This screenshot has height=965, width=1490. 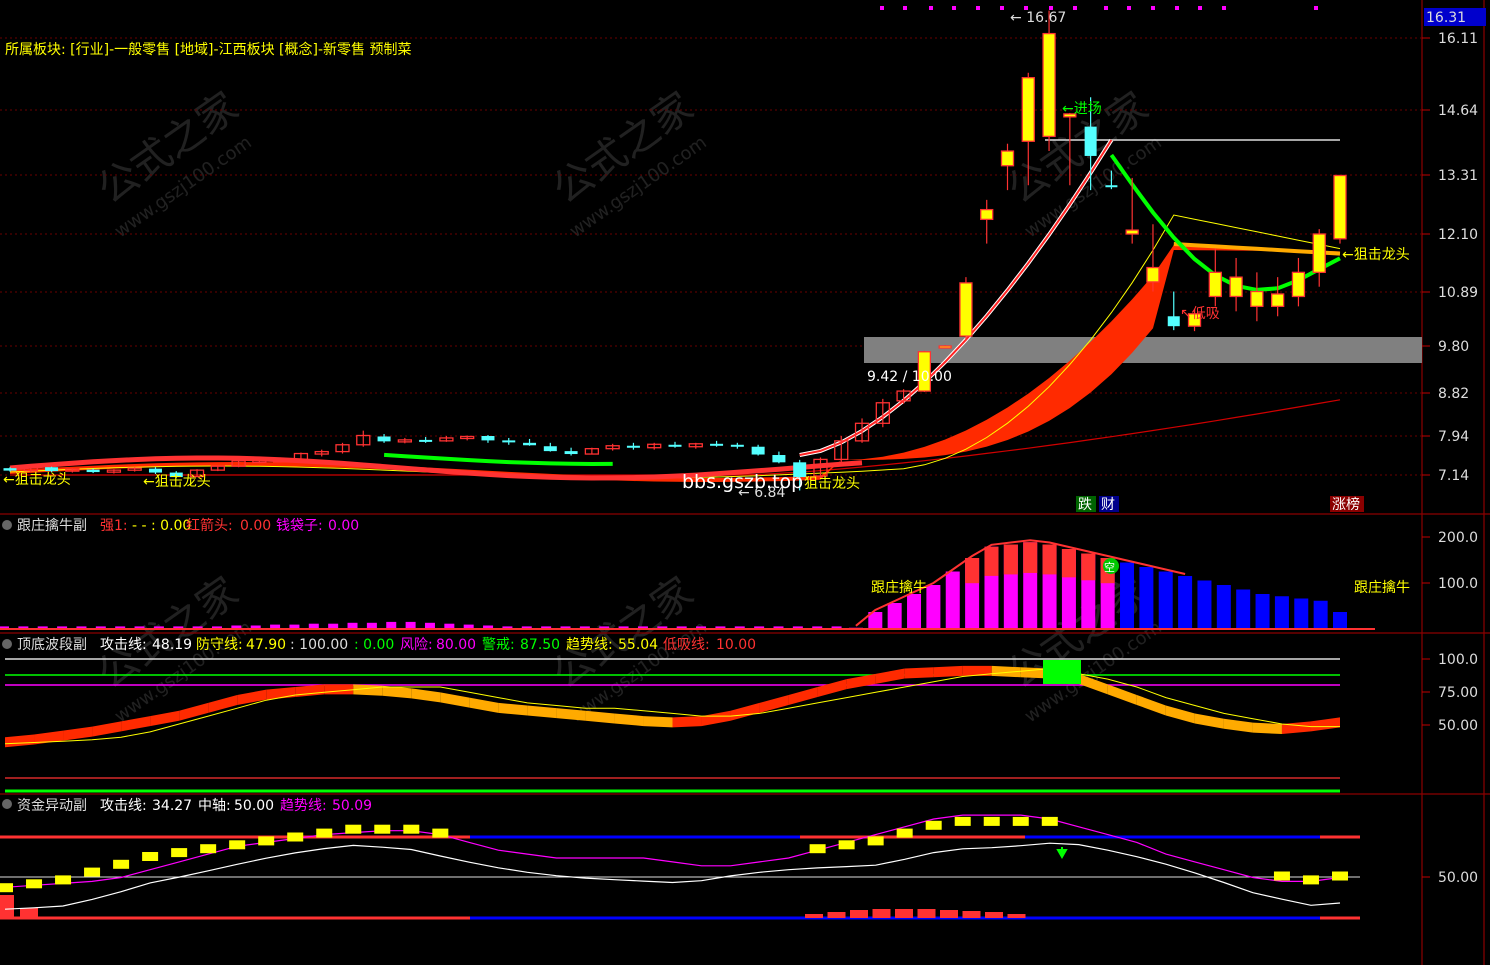 What do you see at coordinates (1450, 878) in the screenshot?
I see `ind3-axis: 50.00` at bounding box center [1450, 878].